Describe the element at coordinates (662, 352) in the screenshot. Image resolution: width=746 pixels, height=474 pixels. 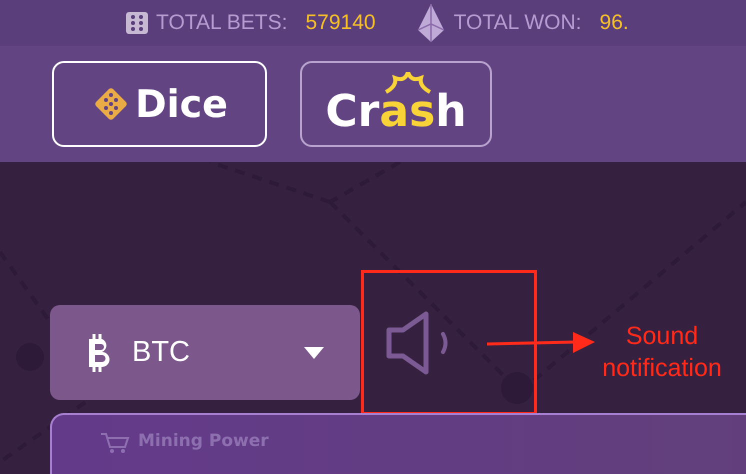
I see `annotation-text: Sound notification` at that location.